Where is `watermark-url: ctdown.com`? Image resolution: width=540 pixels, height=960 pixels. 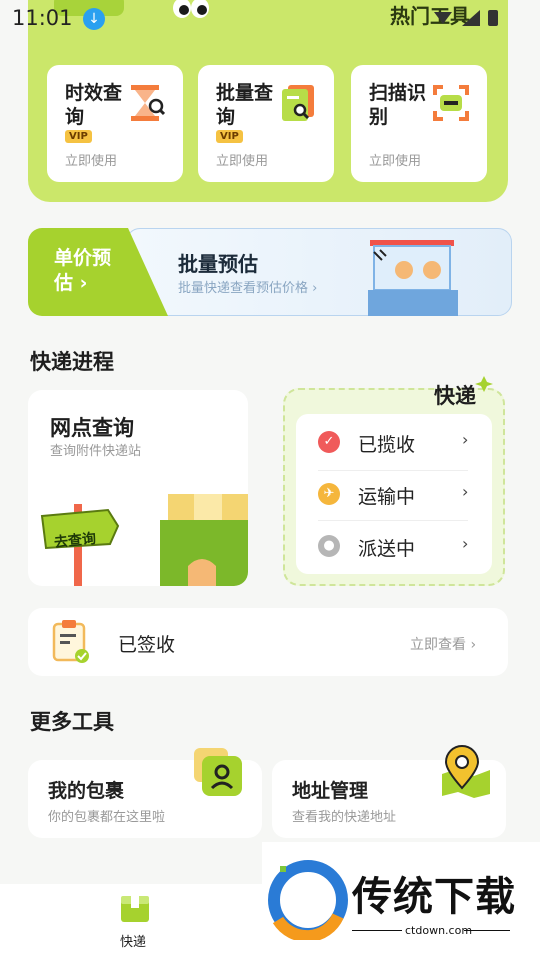
watermark-url: ctdown.com is located at coordinates (439, 930).